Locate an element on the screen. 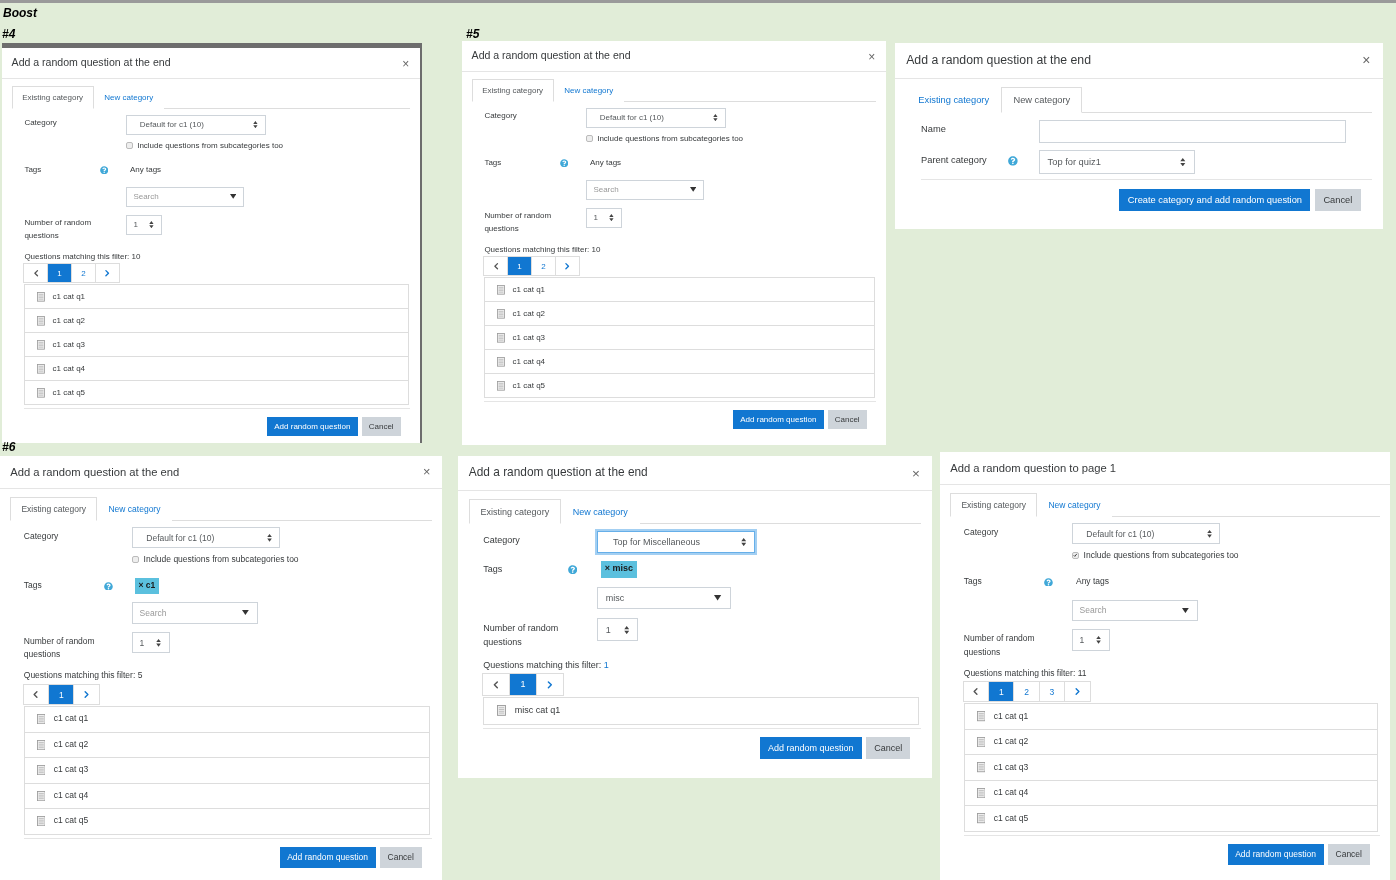 The height and width of the screenshot is (880, 1396). parent-category-select: Top for quiz1 is located at coordinates (1117, 162).